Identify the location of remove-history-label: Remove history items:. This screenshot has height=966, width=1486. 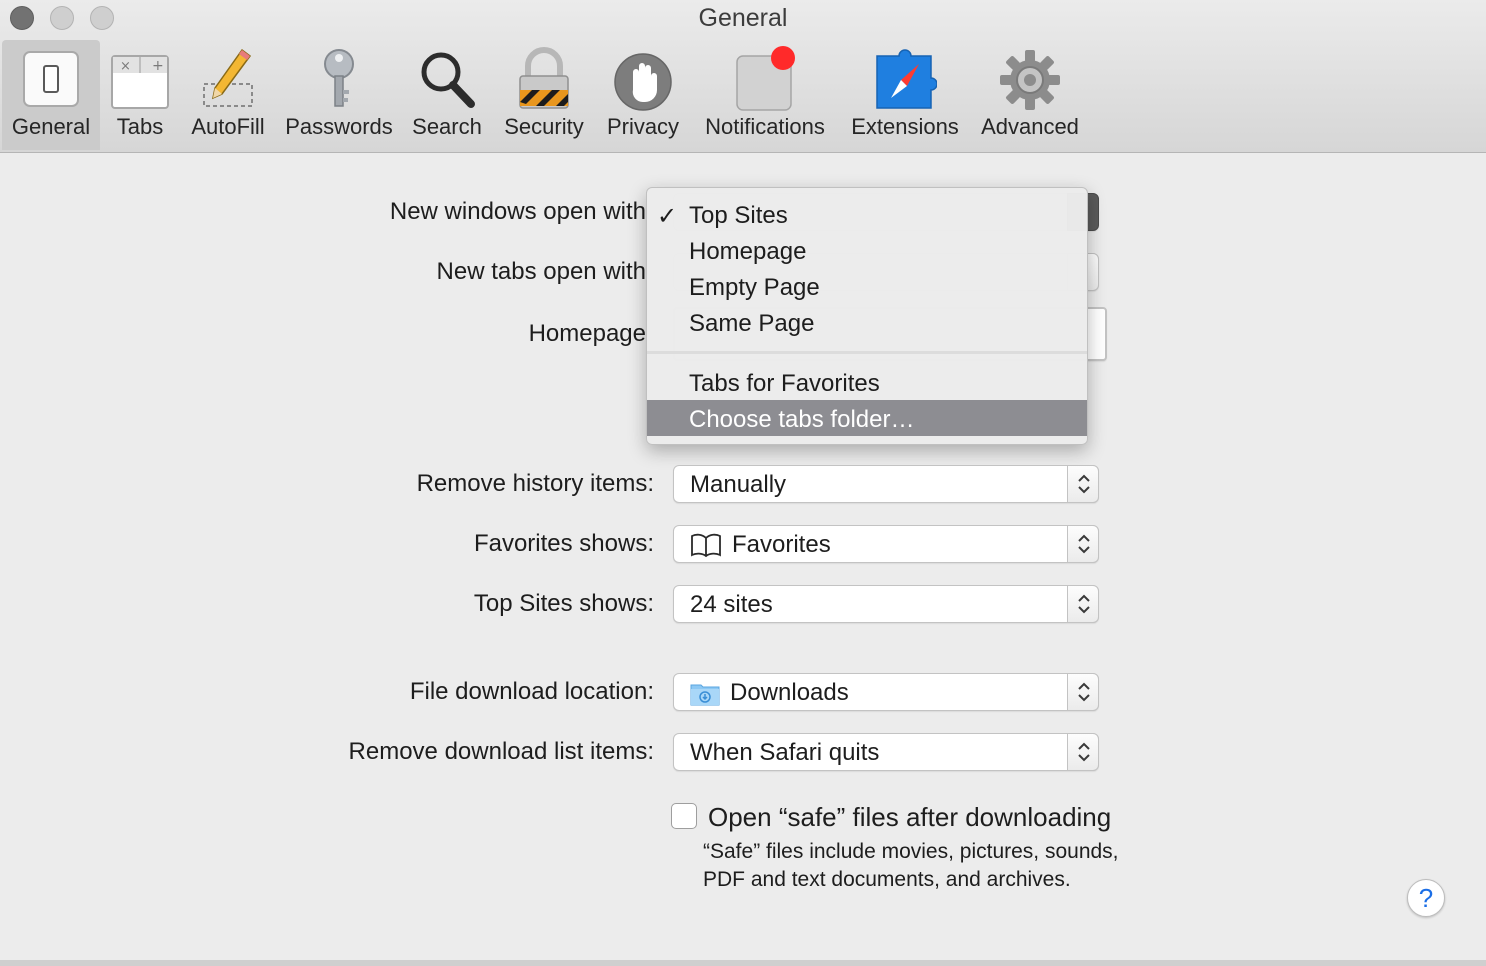
(535, 483).